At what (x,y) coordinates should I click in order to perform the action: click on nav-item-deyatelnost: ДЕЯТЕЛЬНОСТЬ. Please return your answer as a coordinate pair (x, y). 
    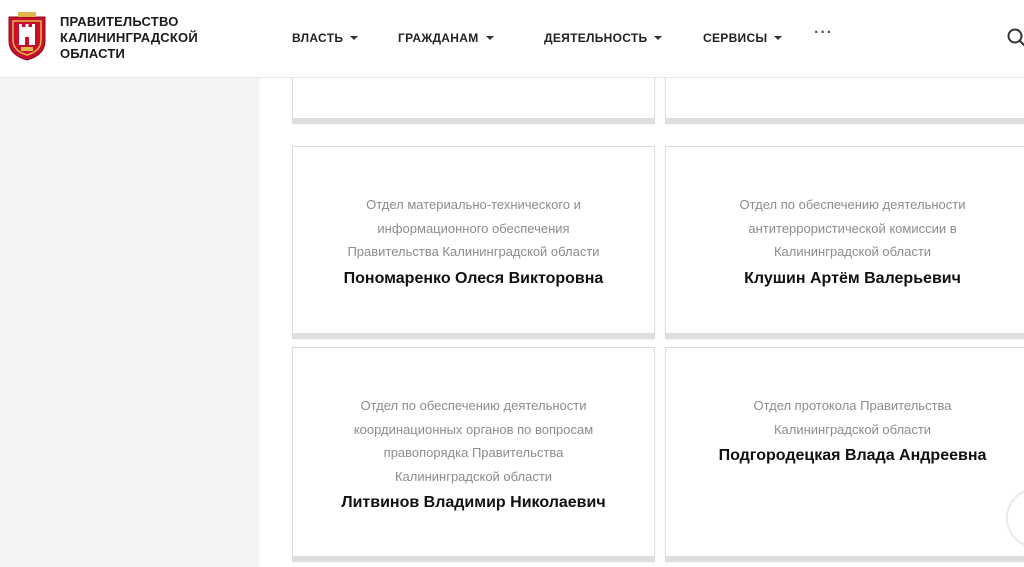
    Looking at the image, I should click on (603, 38).